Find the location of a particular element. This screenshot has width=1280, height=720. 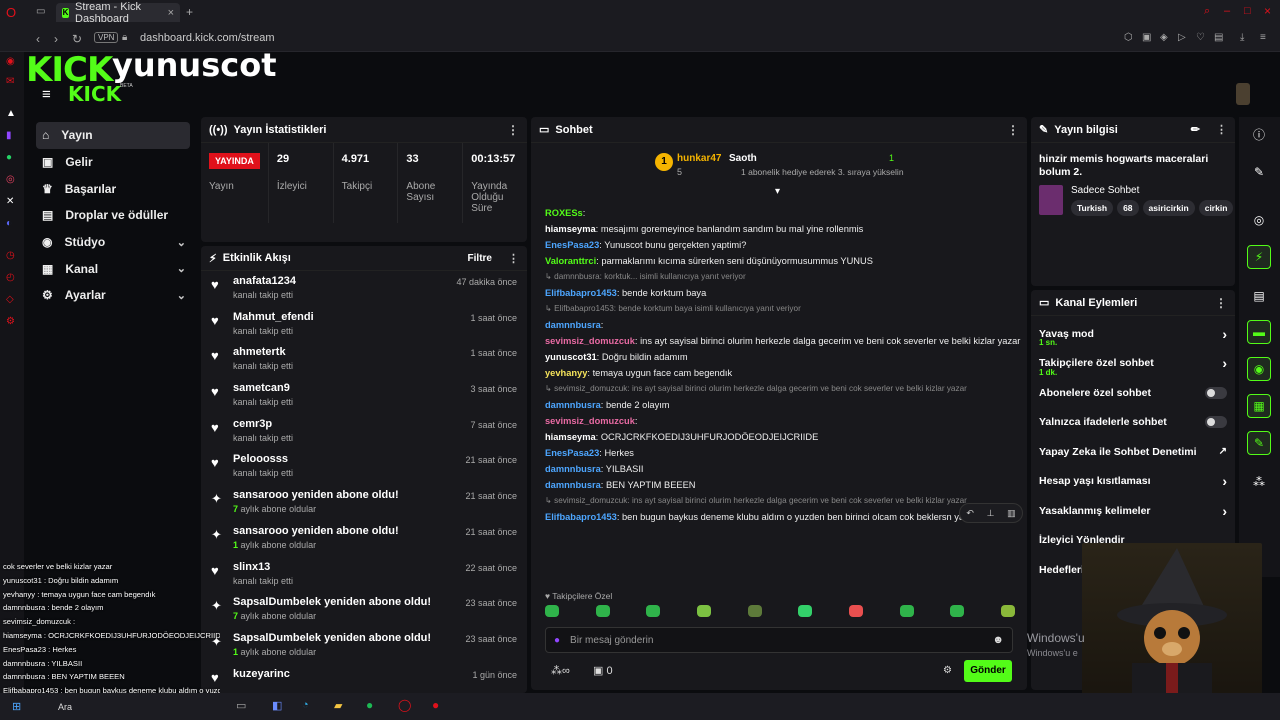

back-icon: ‹ is located at coordinates (38, 39).